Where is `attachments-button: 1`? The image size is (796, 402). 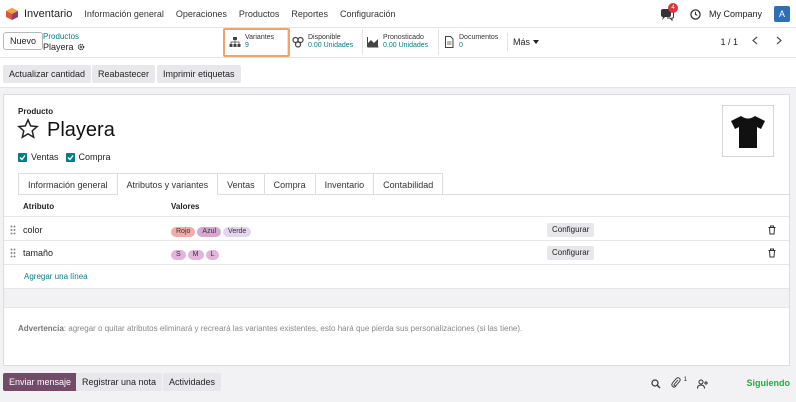
attachments-button: 1 is located at coordinates (679, 383).